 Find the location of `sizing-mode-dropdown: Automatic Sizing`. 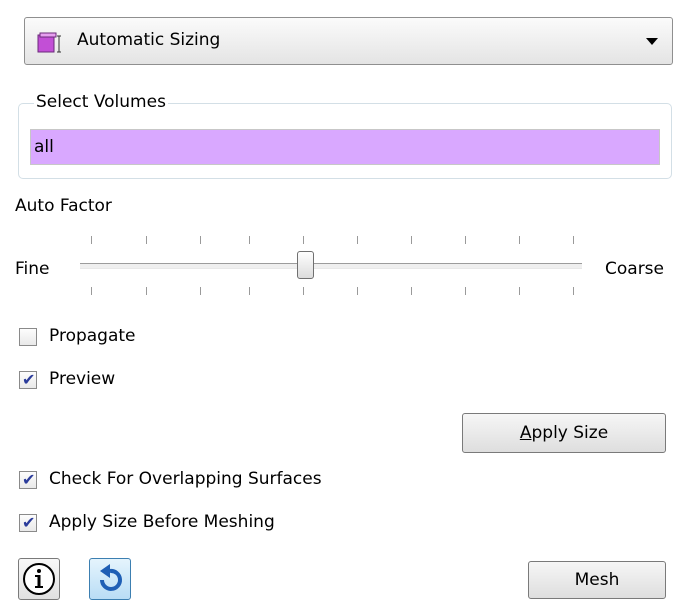

sizing-mode-dropdown: Automatic Sizing is located at coordinates (348, 41).